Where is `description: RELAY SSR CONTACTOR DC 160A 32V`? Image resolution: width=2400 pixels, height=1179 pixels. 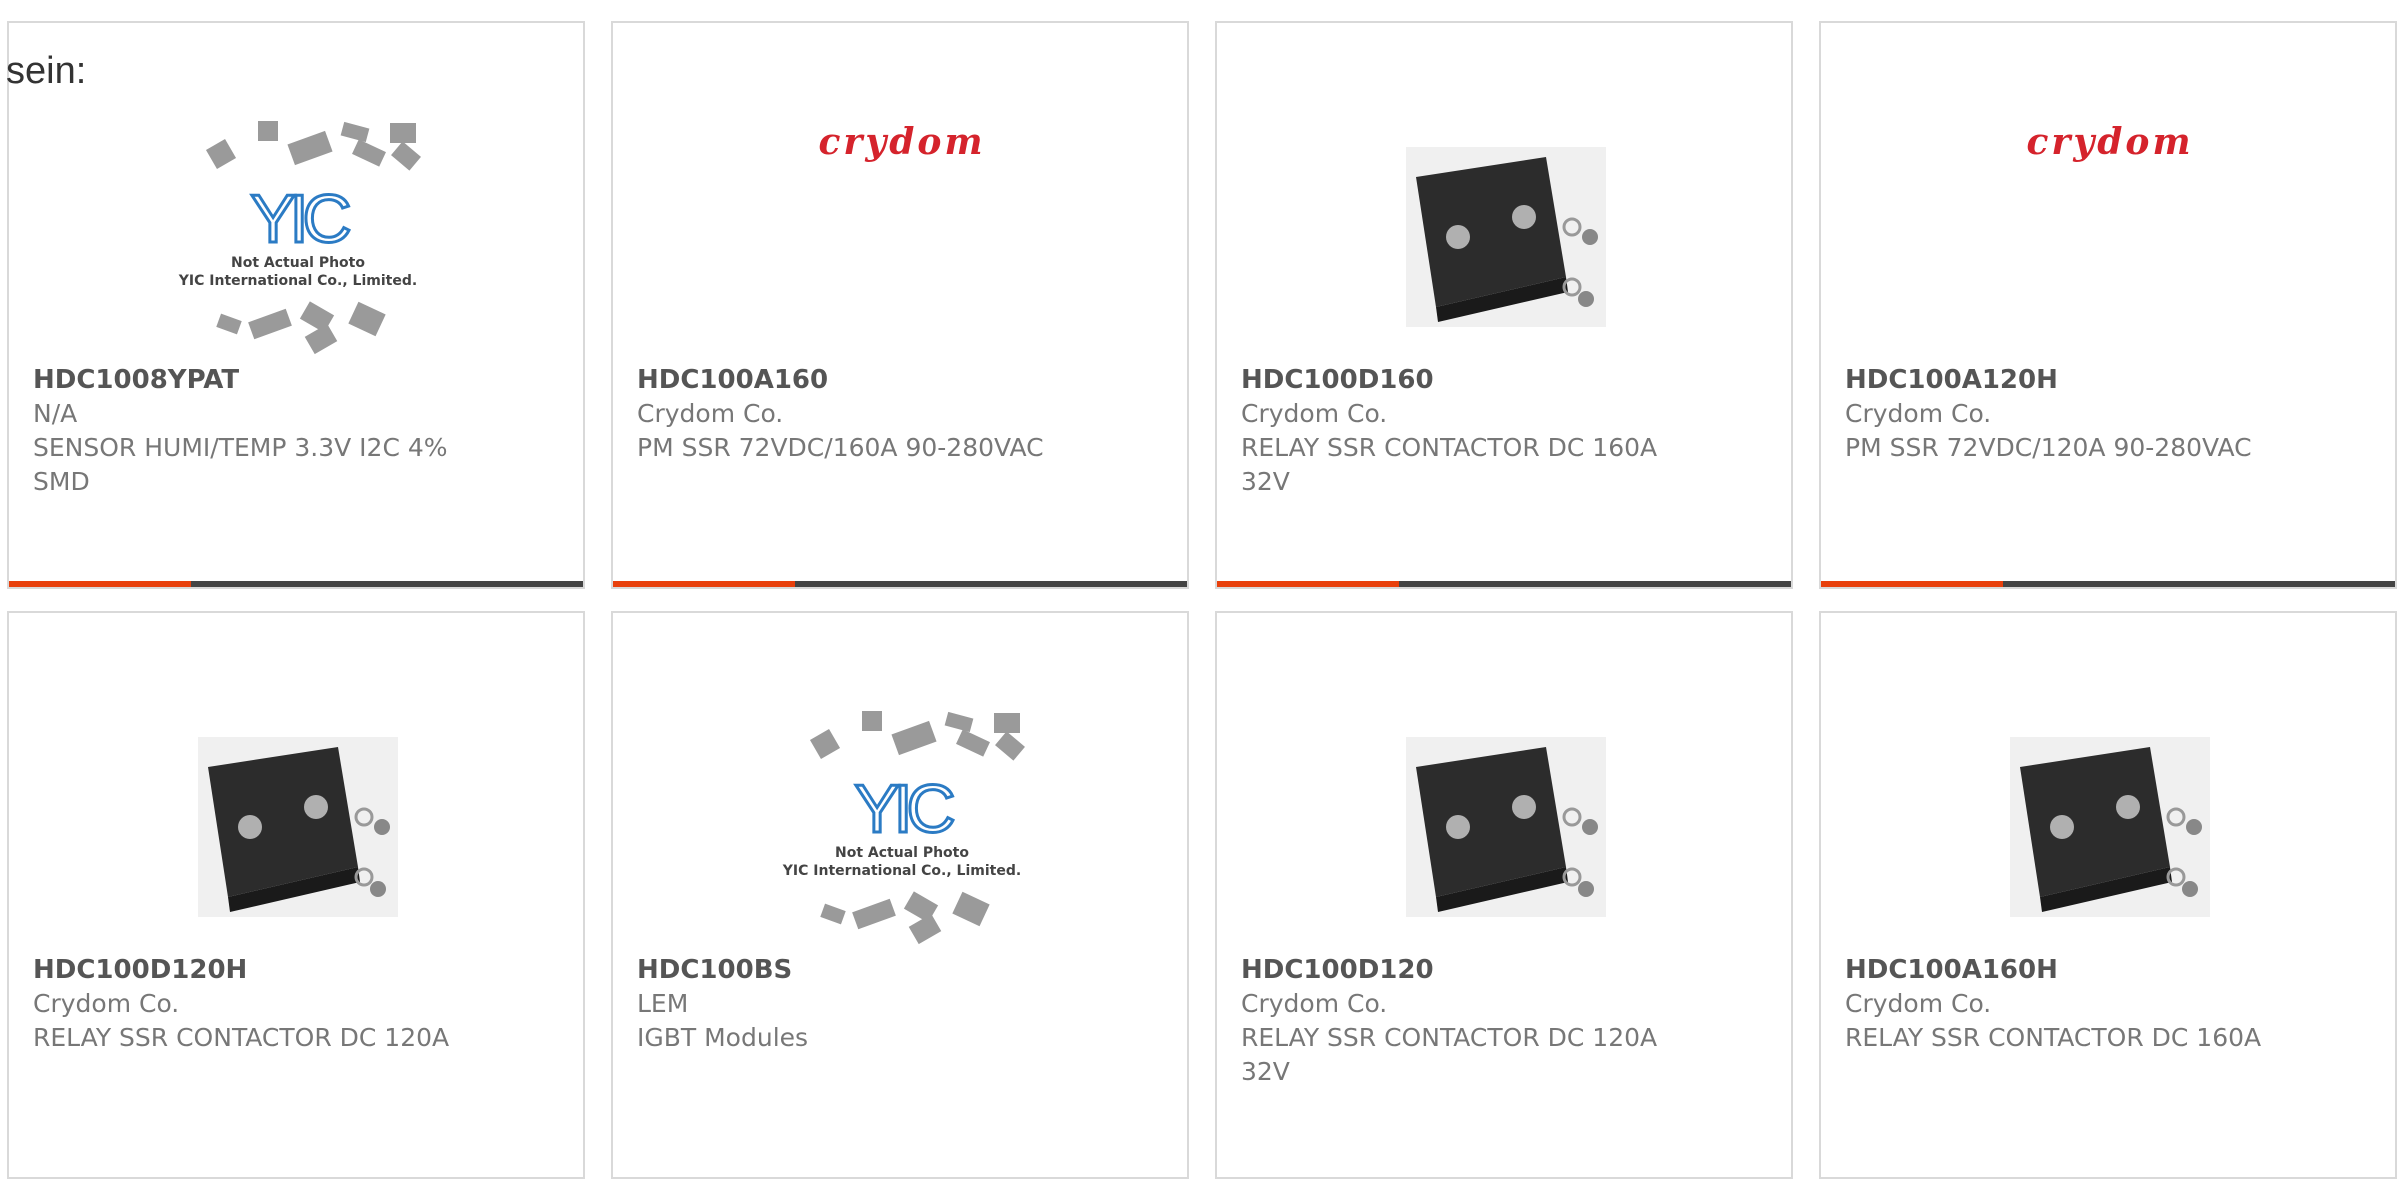
description: RELAY SSR CONTACTOR DC 160A 32V is located at coordinates (1449, 464).